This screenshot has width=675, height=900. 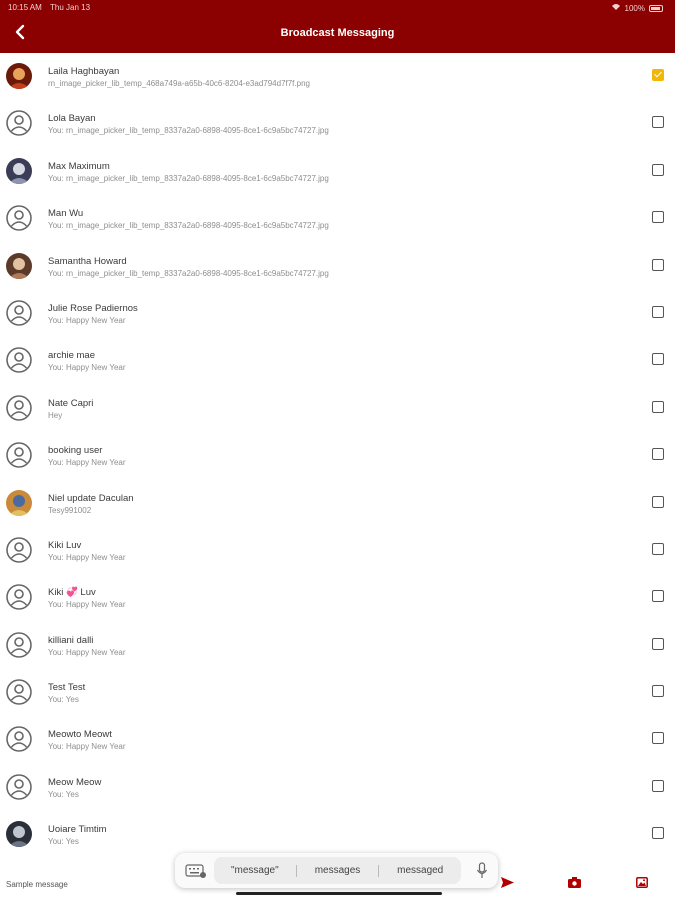 What do you see at coordinates (55, 415) in the screenshot?
I see `message-preview: Hey` at bounding box center [55, 415].